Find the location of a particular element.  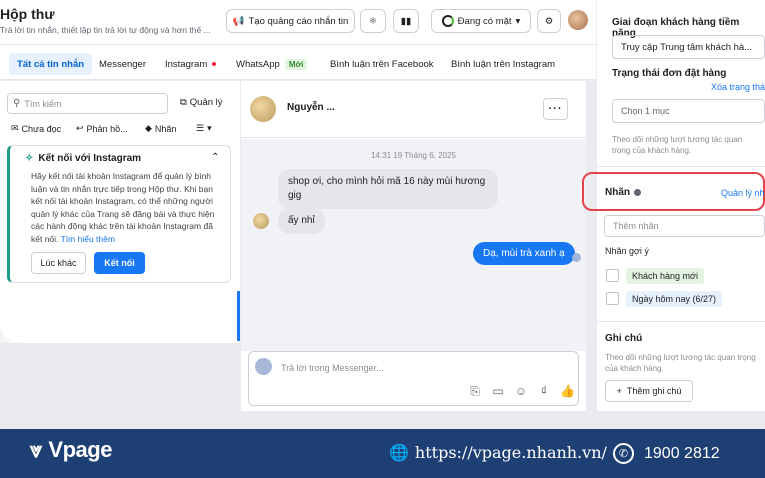

add-note-button: + Thêm ghi chú is located at coordinates (649, 391).